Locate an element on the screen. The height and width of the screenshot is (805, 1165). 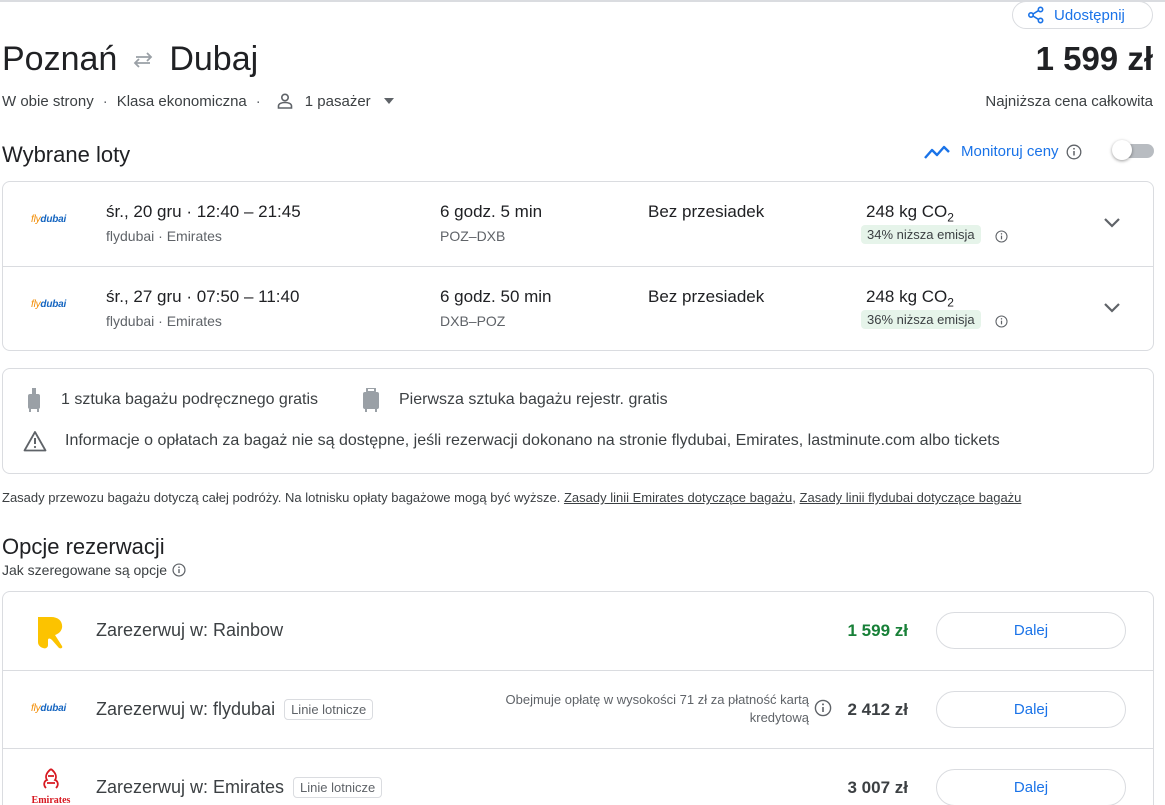
trip-type: W obie strony is located at coordinates (48, 101).